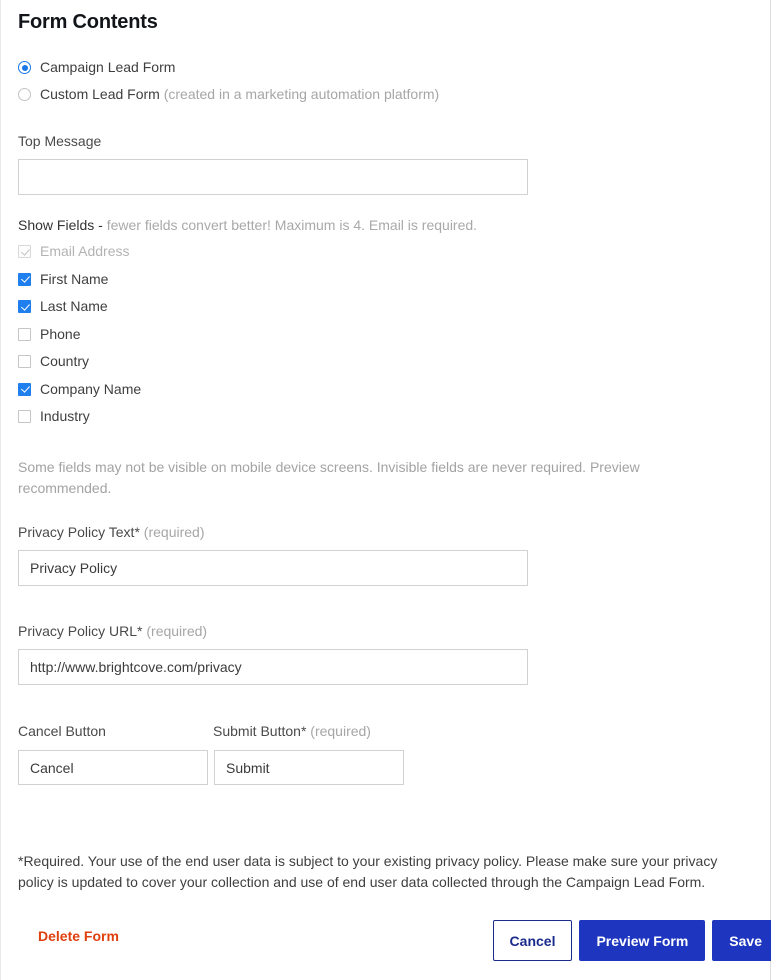 The image size is (771, 980). What do you see at coordinates (65, 416) in the screenshot?
I see `checkbox-label-industry: Industry` at bounding box center [65, 416].